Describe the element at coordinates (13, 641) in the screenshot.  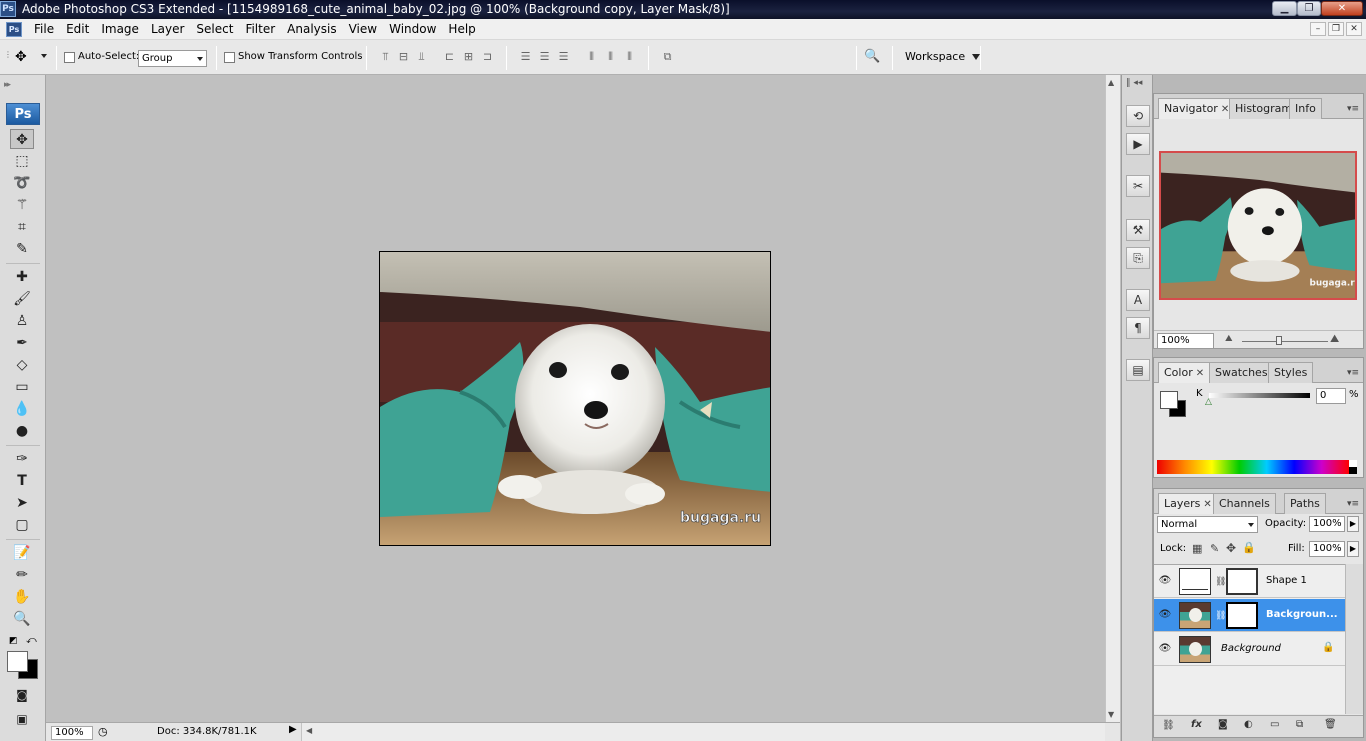
I see `default-colors-icon: ◩` at that location.